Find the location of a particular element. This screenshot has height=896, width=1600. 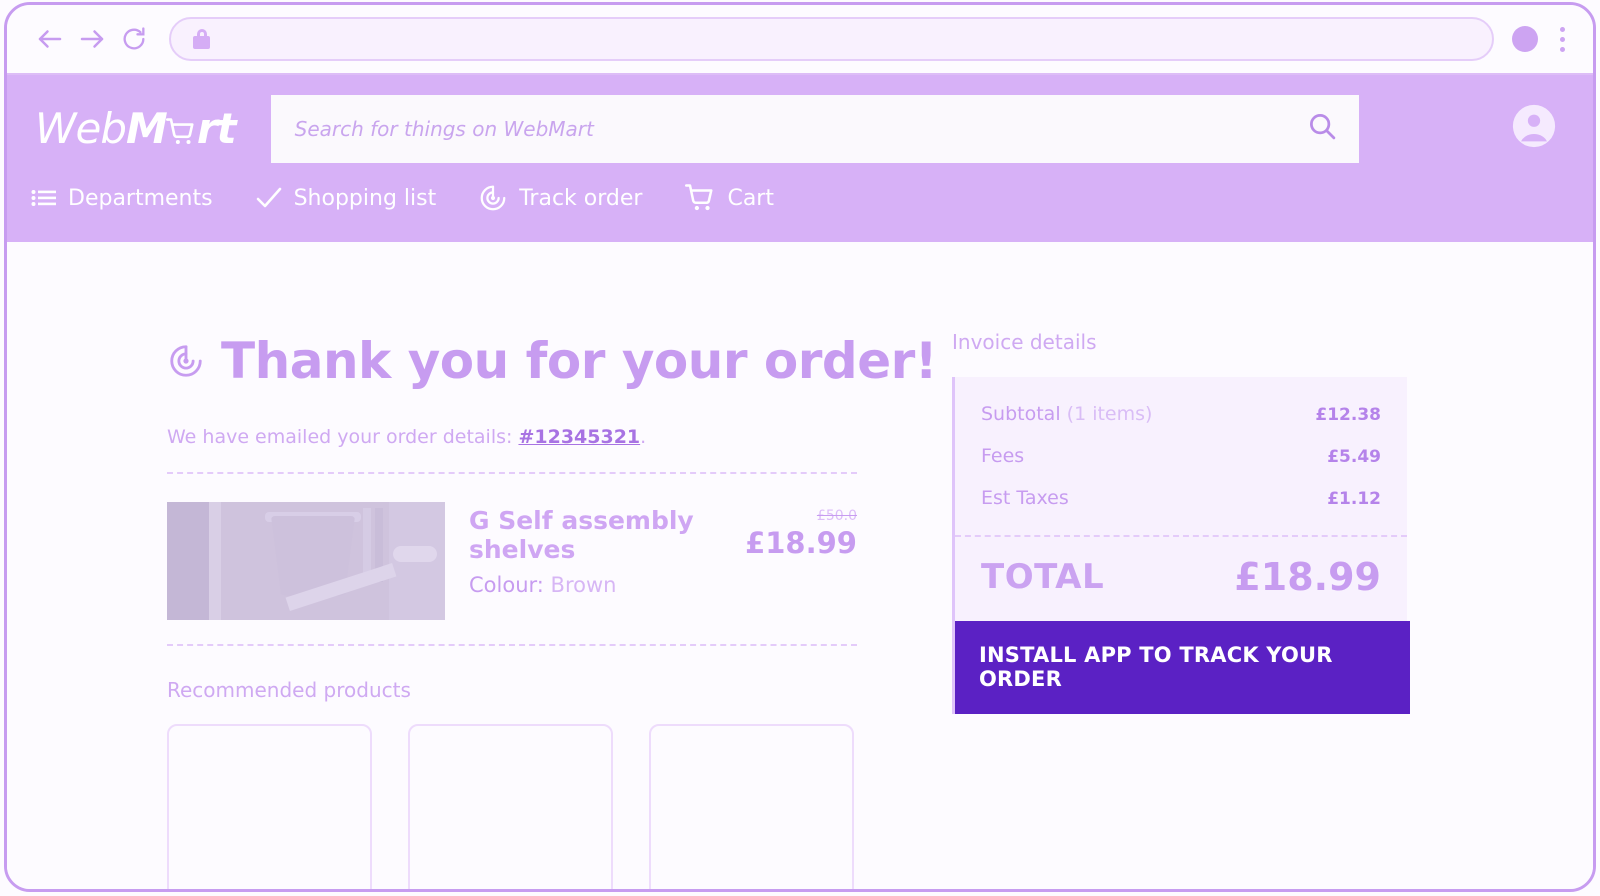

product-title: G Self assembly shelves is located at coordinates (591, 535).